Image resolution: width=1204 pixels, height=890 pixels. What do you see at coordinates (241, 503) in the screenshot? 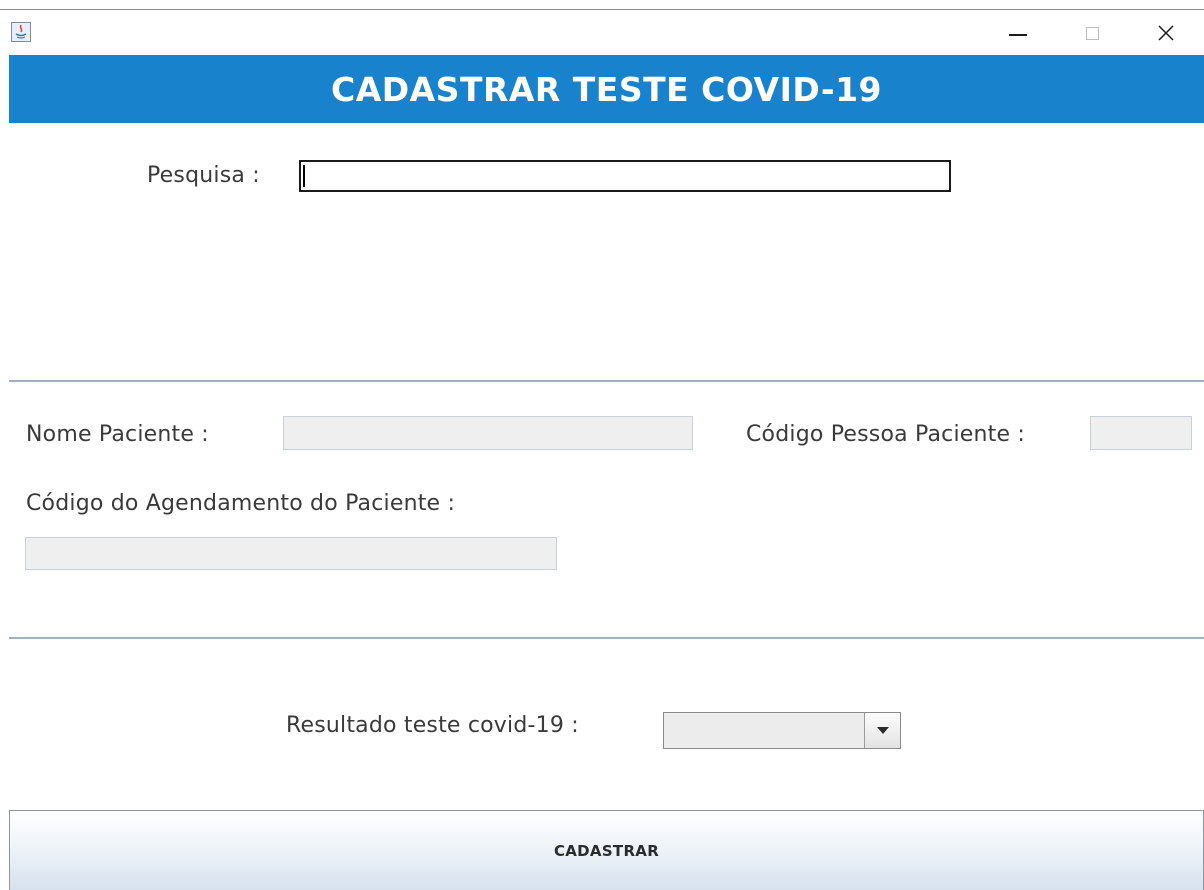
I see `appointment-code-label: Código do Agendamento do Paciente :` at bounding box center [241, 503].